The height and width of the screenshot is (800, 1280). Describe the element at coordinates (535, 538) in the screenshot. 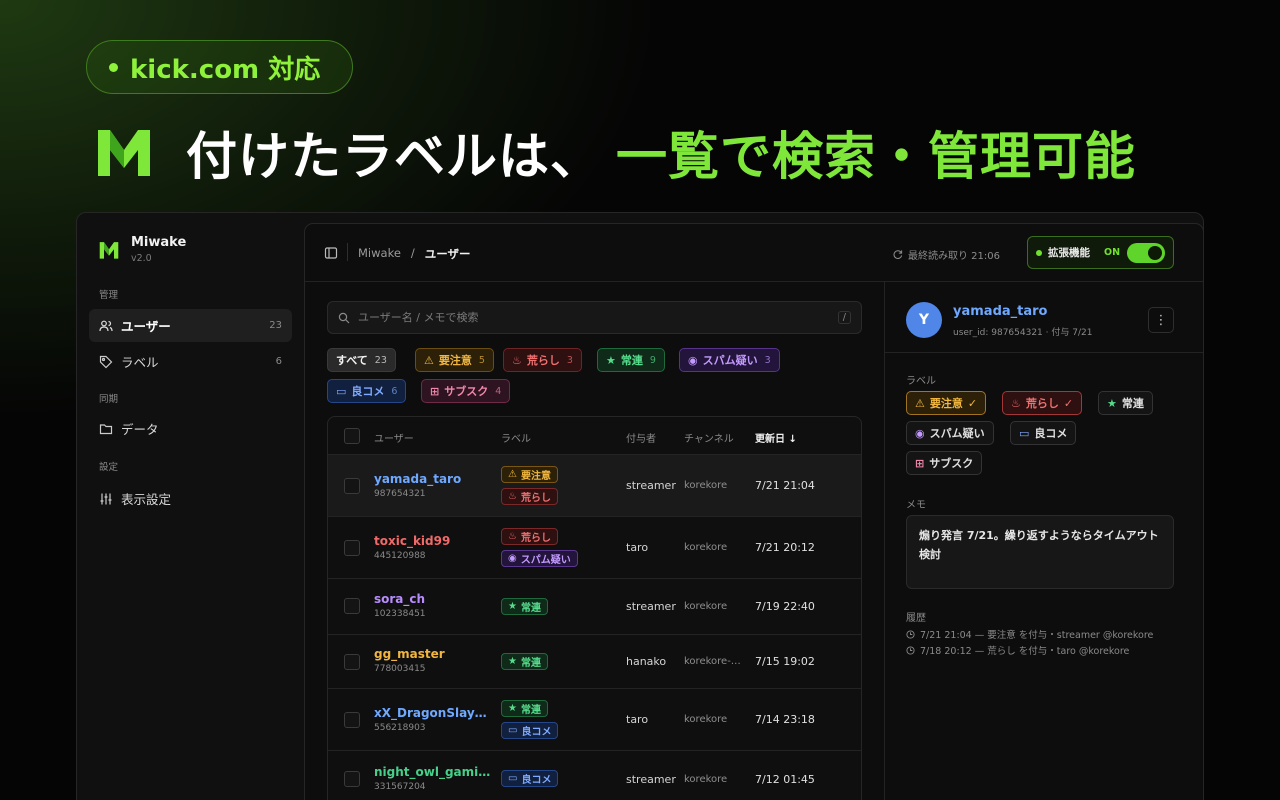

I see `label-tag-text: 荒らし` at that location.